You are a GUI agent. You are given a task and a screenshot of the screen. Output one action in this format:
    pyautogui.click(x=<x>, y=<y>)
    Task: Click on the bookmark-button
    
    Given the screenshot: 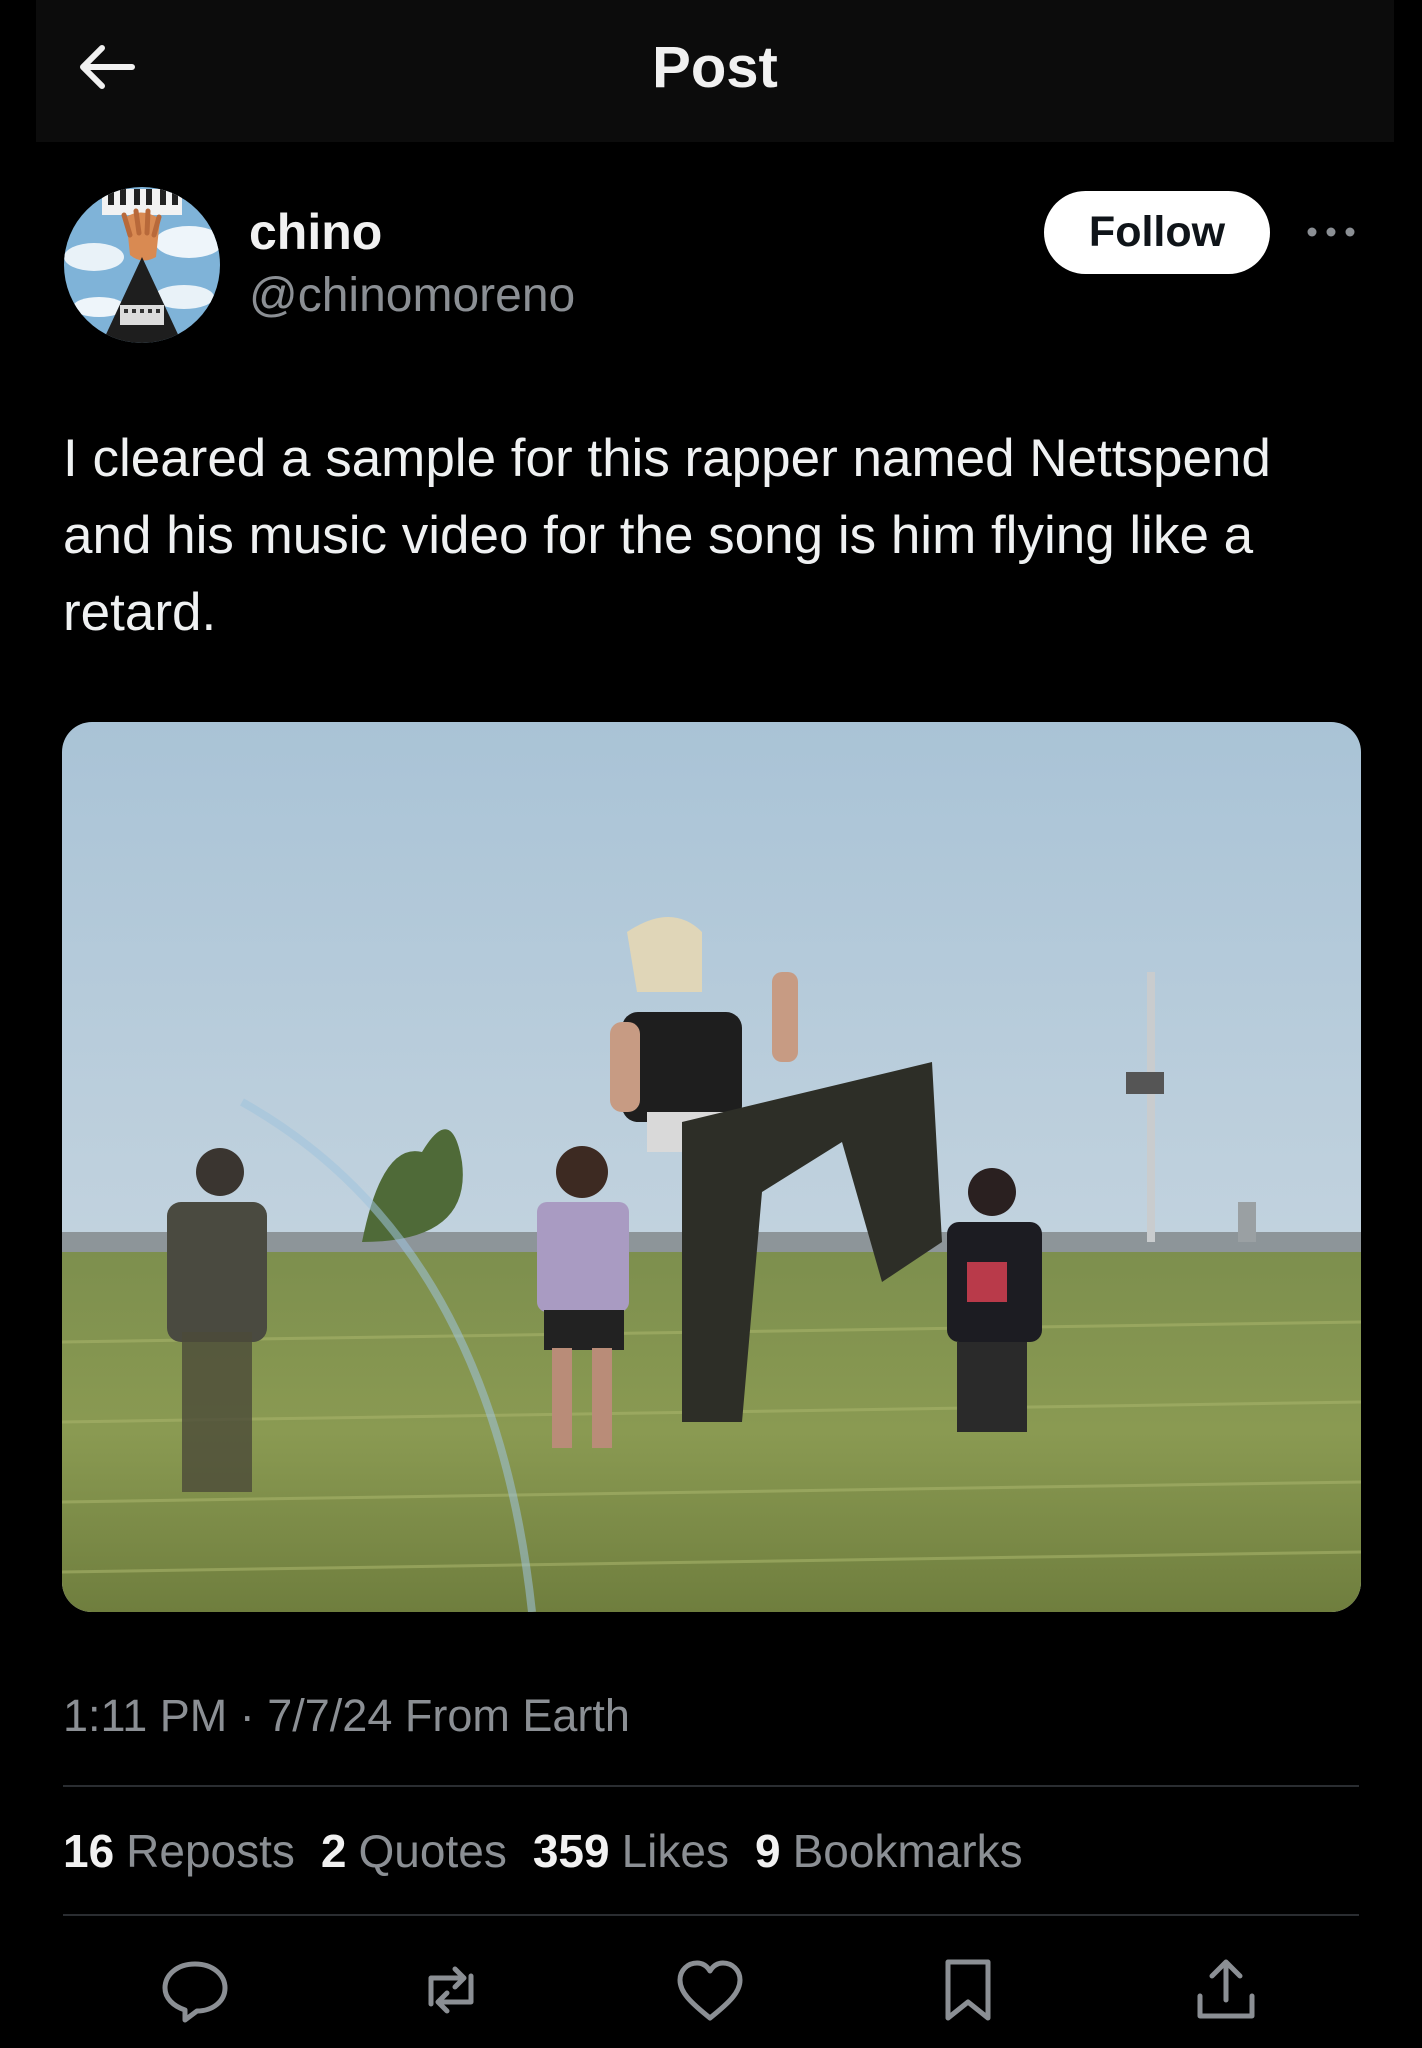 What is the action you would take?
    pyautogui.click(x=968, y=1990)
    